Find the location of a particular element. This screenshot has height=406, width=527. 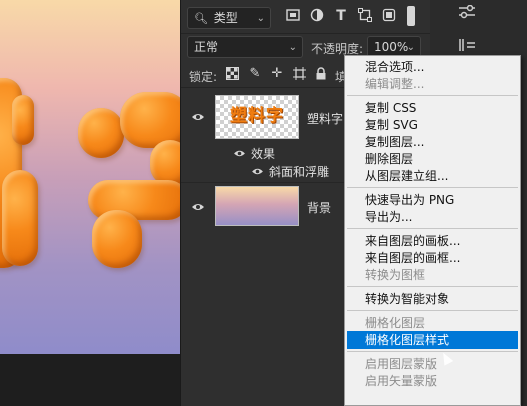

effects-label: 效果 is located at coordinates (263, 154).